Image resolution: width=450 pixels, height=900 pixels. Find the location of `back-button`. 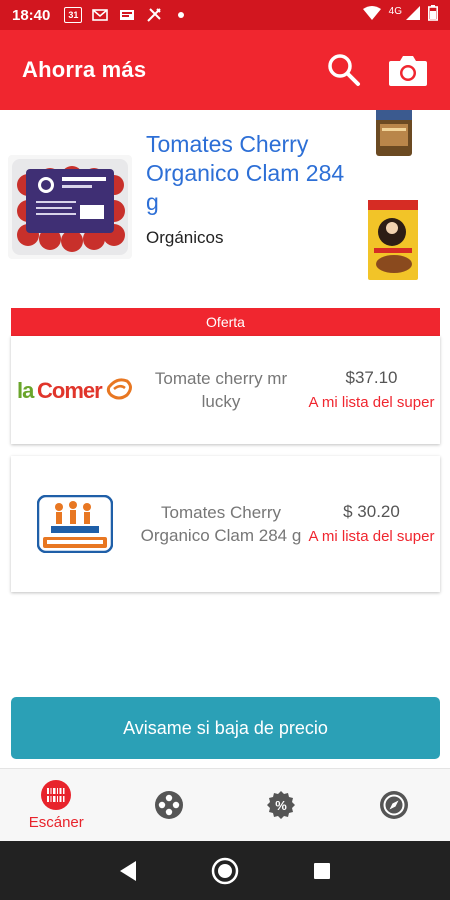

back-button is located at coordinates (128, 871).